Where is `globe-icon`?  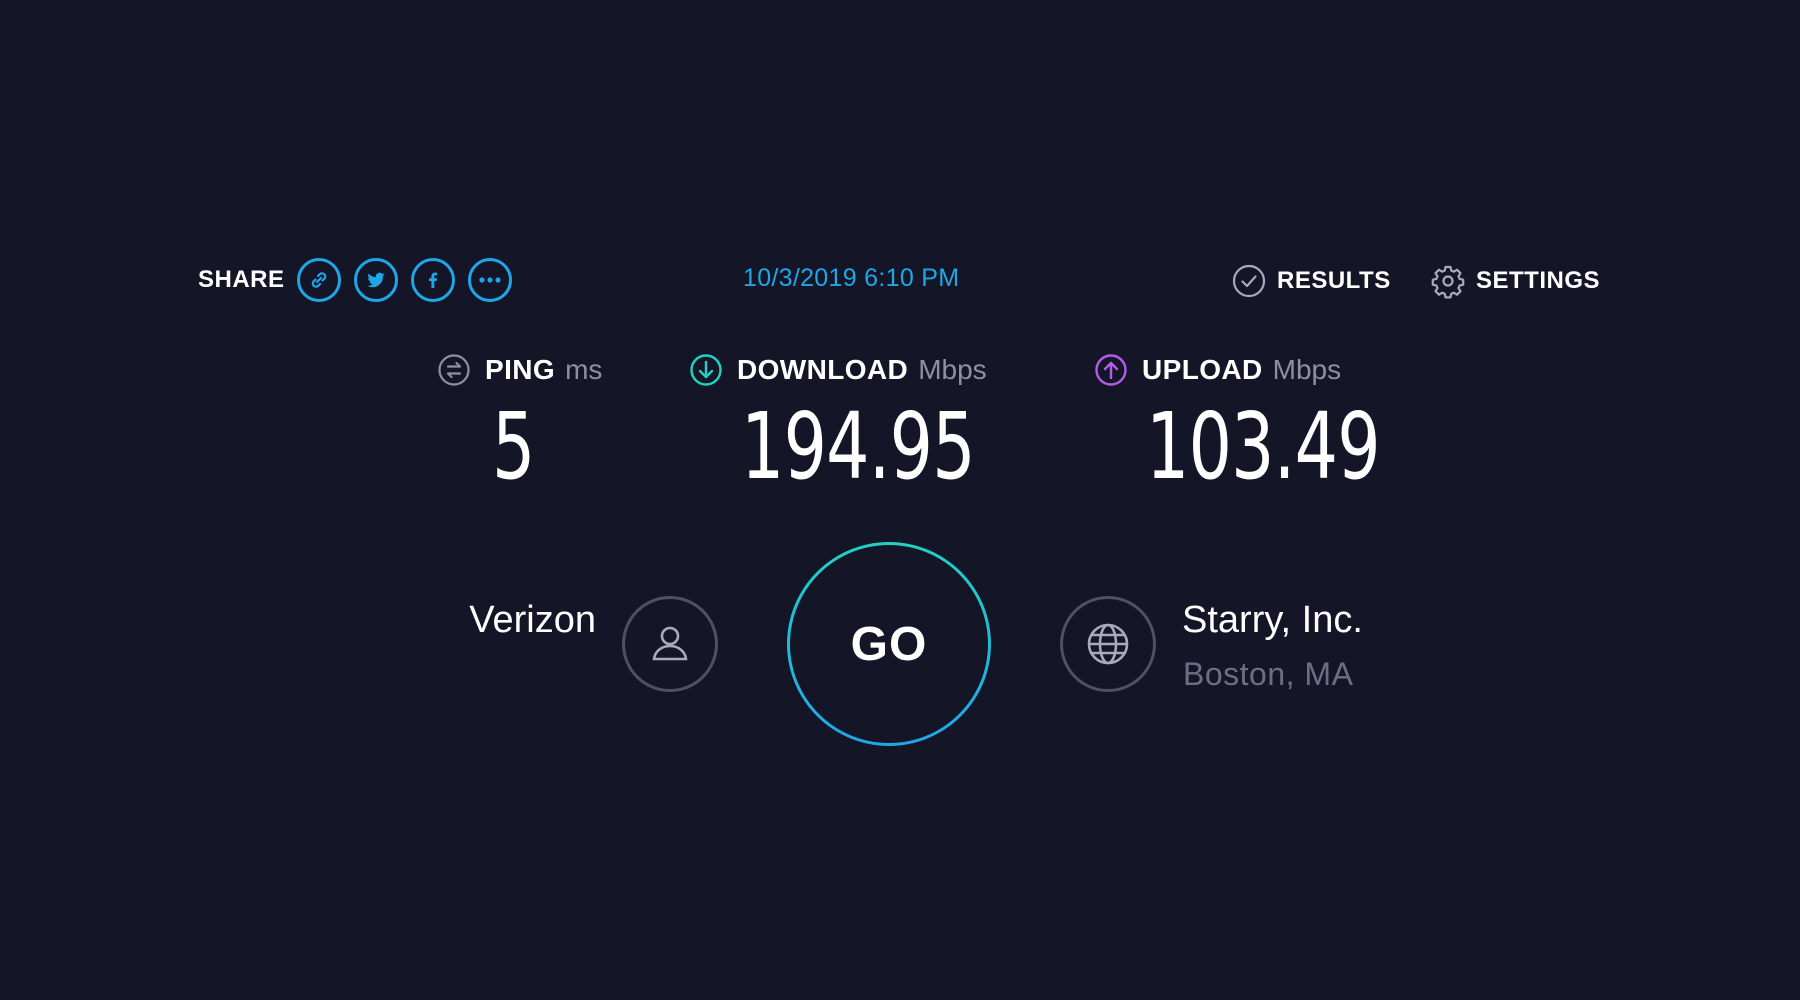 globe-icon is located at coordinates (1108, 644).